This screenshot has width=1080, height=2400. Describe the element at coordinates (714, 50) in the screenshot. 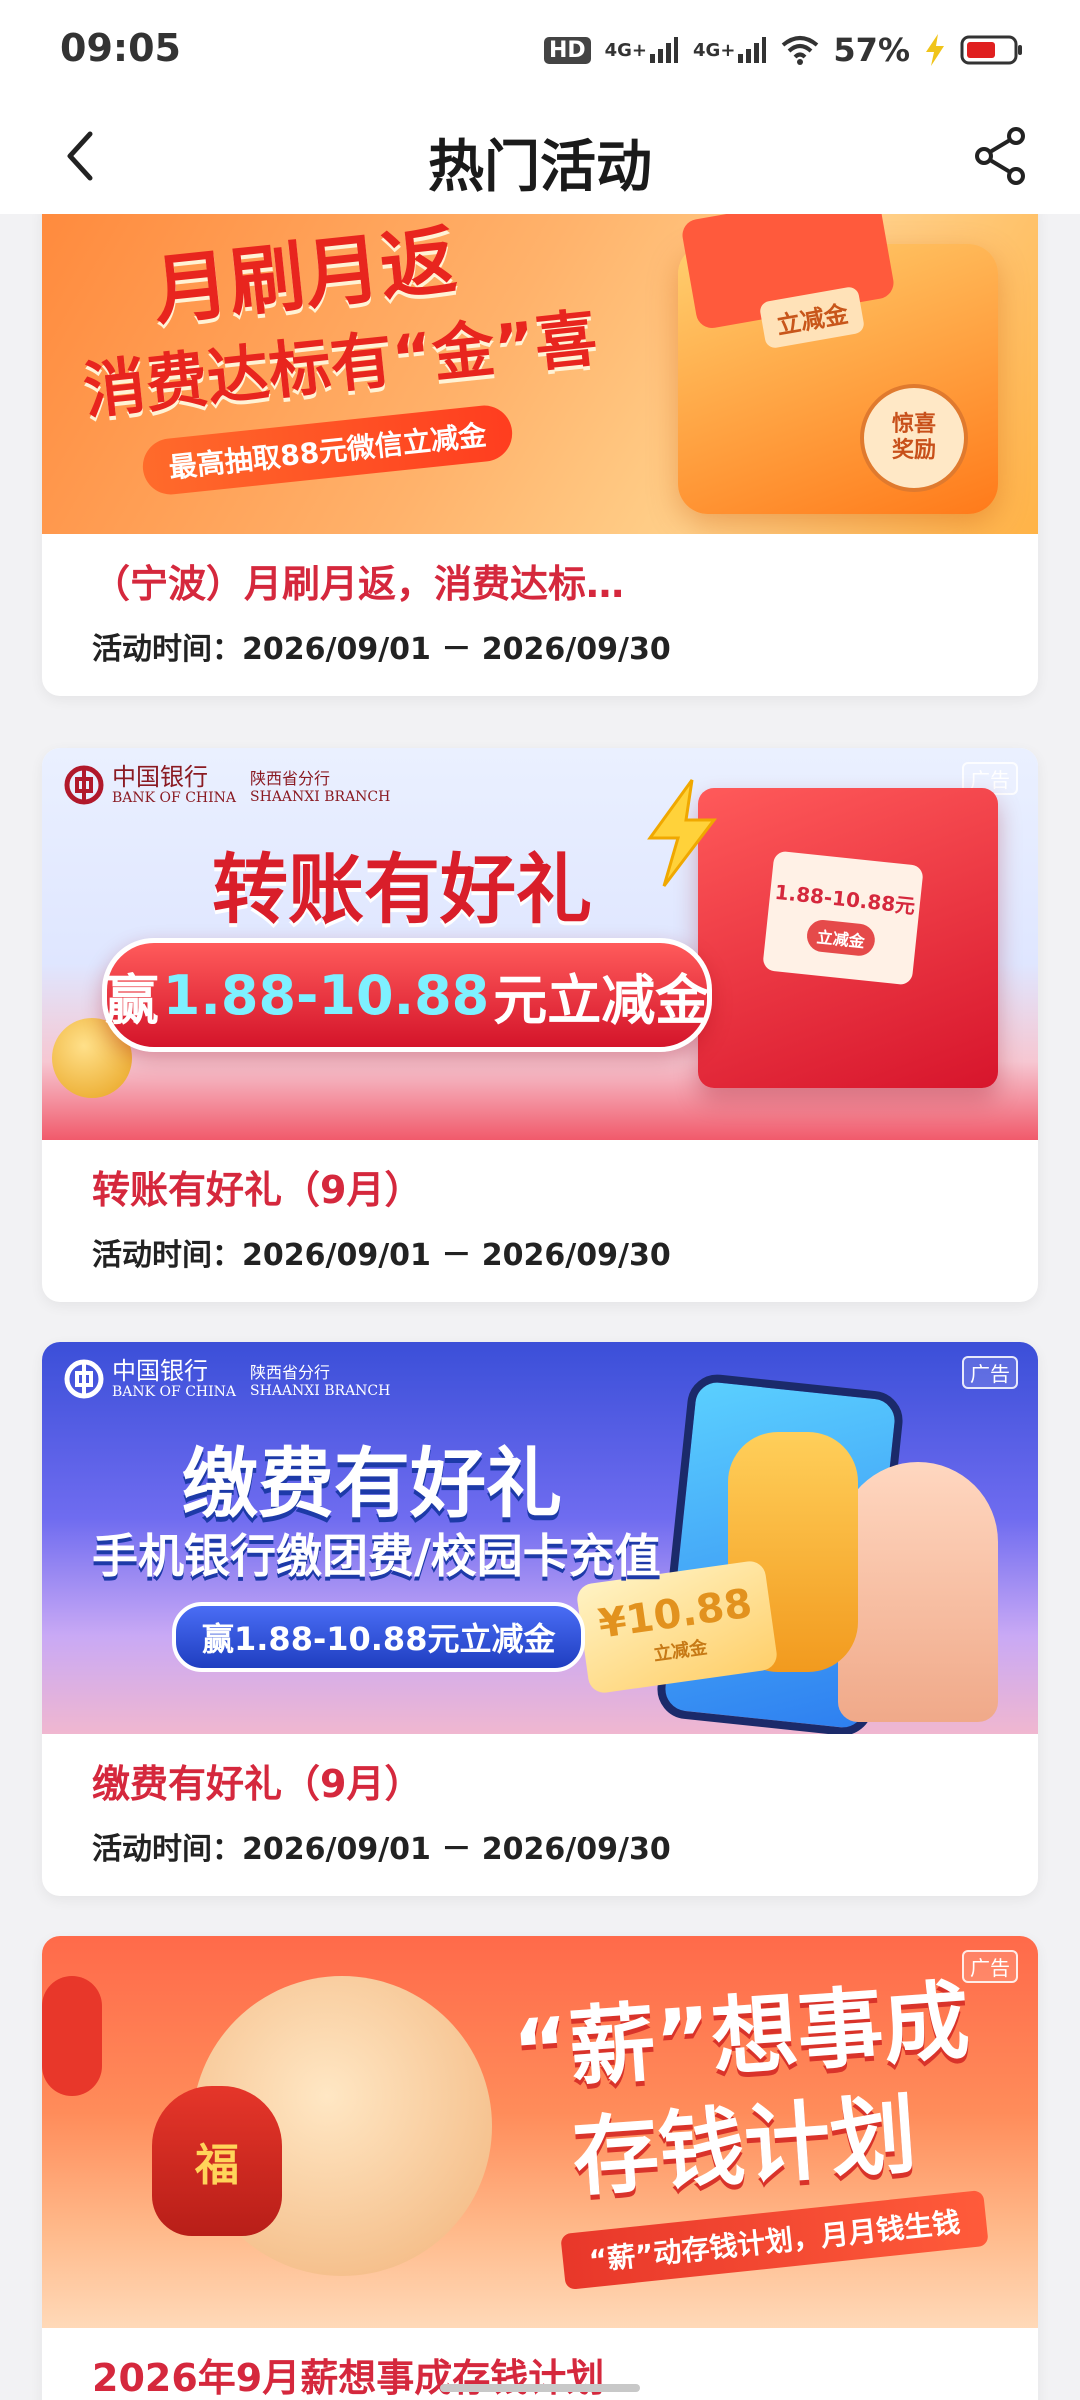

I see `network-label-2: 4G+` at that location.